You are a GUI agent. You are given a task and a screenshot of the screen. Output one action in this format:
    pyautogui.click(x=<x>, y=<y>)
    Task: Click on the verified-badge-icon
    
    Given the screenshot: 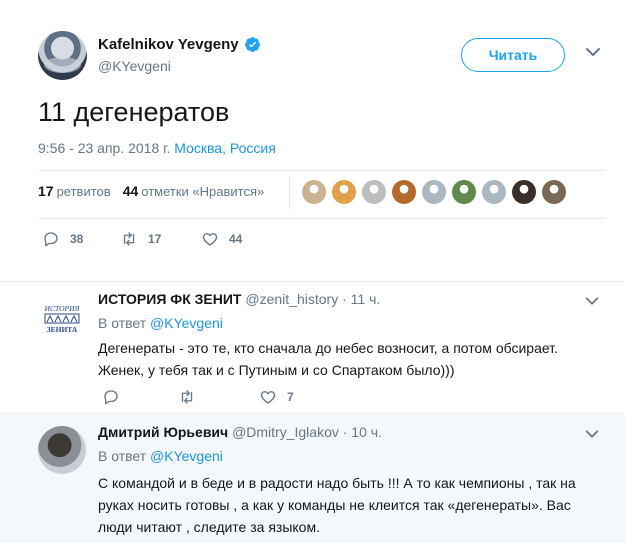 What is the action you would take?
    pyautogui.click(x=252, y=44)
    